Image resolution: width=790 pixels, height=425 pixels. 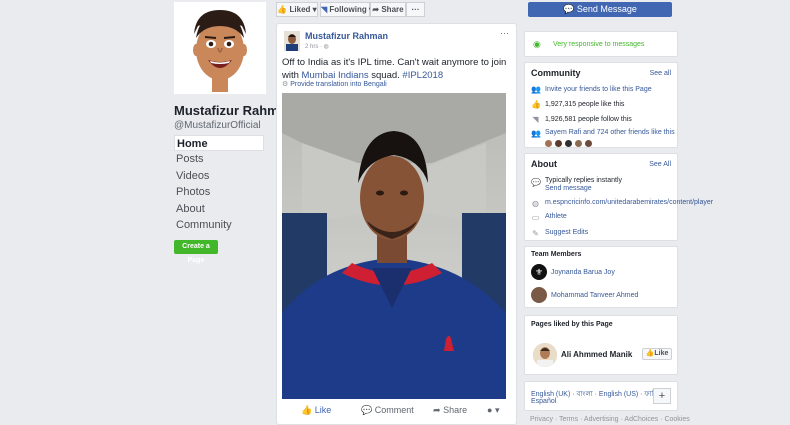 What do you see at coordinates (455, 410) in the screenshot?
I see `share-action-label: Share` at bounding box center [455, 410].